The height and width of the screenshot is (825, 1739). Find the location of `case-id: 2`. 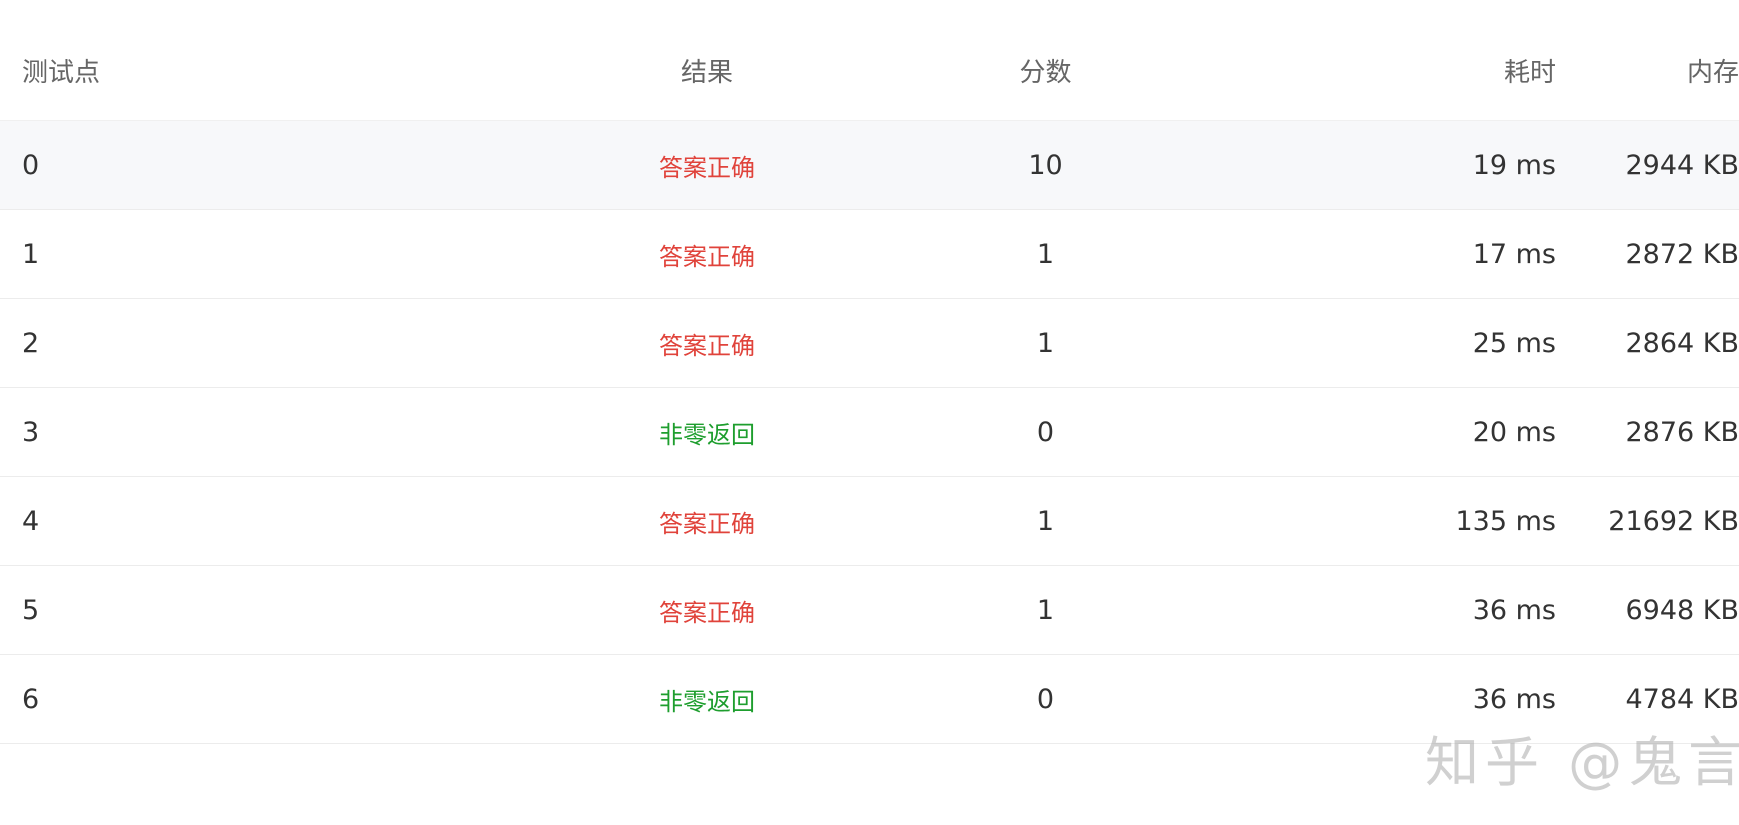

case-id: 2 is located at coordinates (31, 343).